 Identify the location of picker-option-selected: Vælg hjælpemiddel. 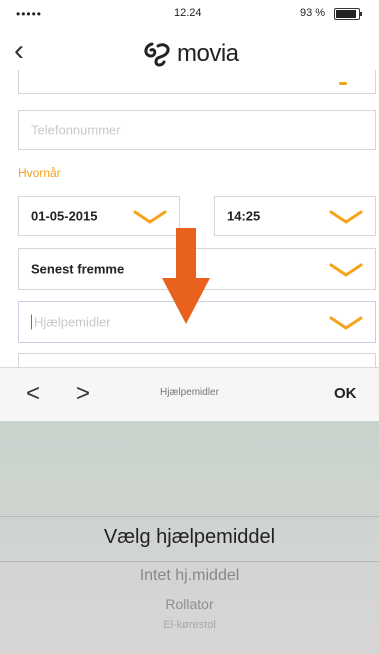
(189, 537).